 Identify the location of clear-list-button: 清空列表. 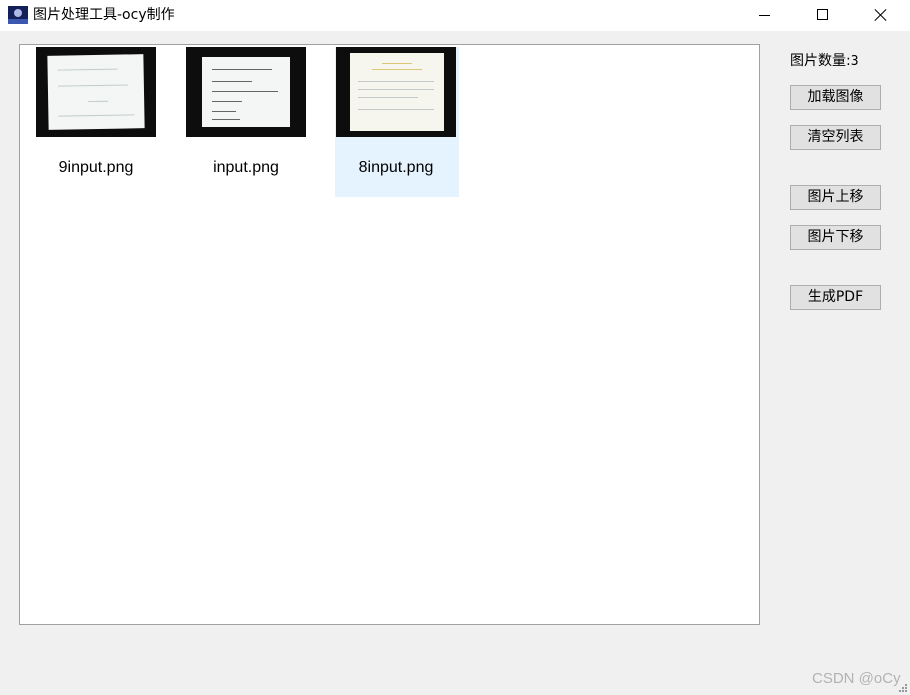
(835, 137).